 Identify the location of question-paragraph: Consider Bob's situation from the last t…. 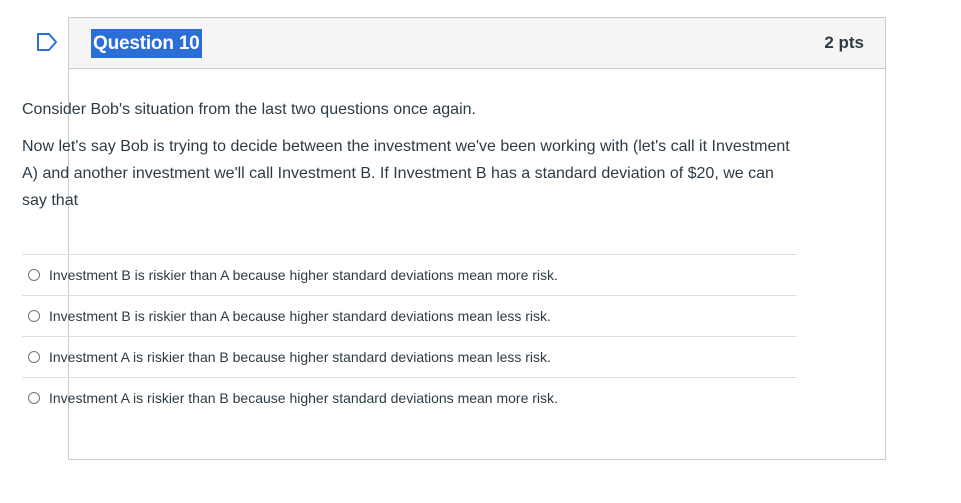
(249, 109).